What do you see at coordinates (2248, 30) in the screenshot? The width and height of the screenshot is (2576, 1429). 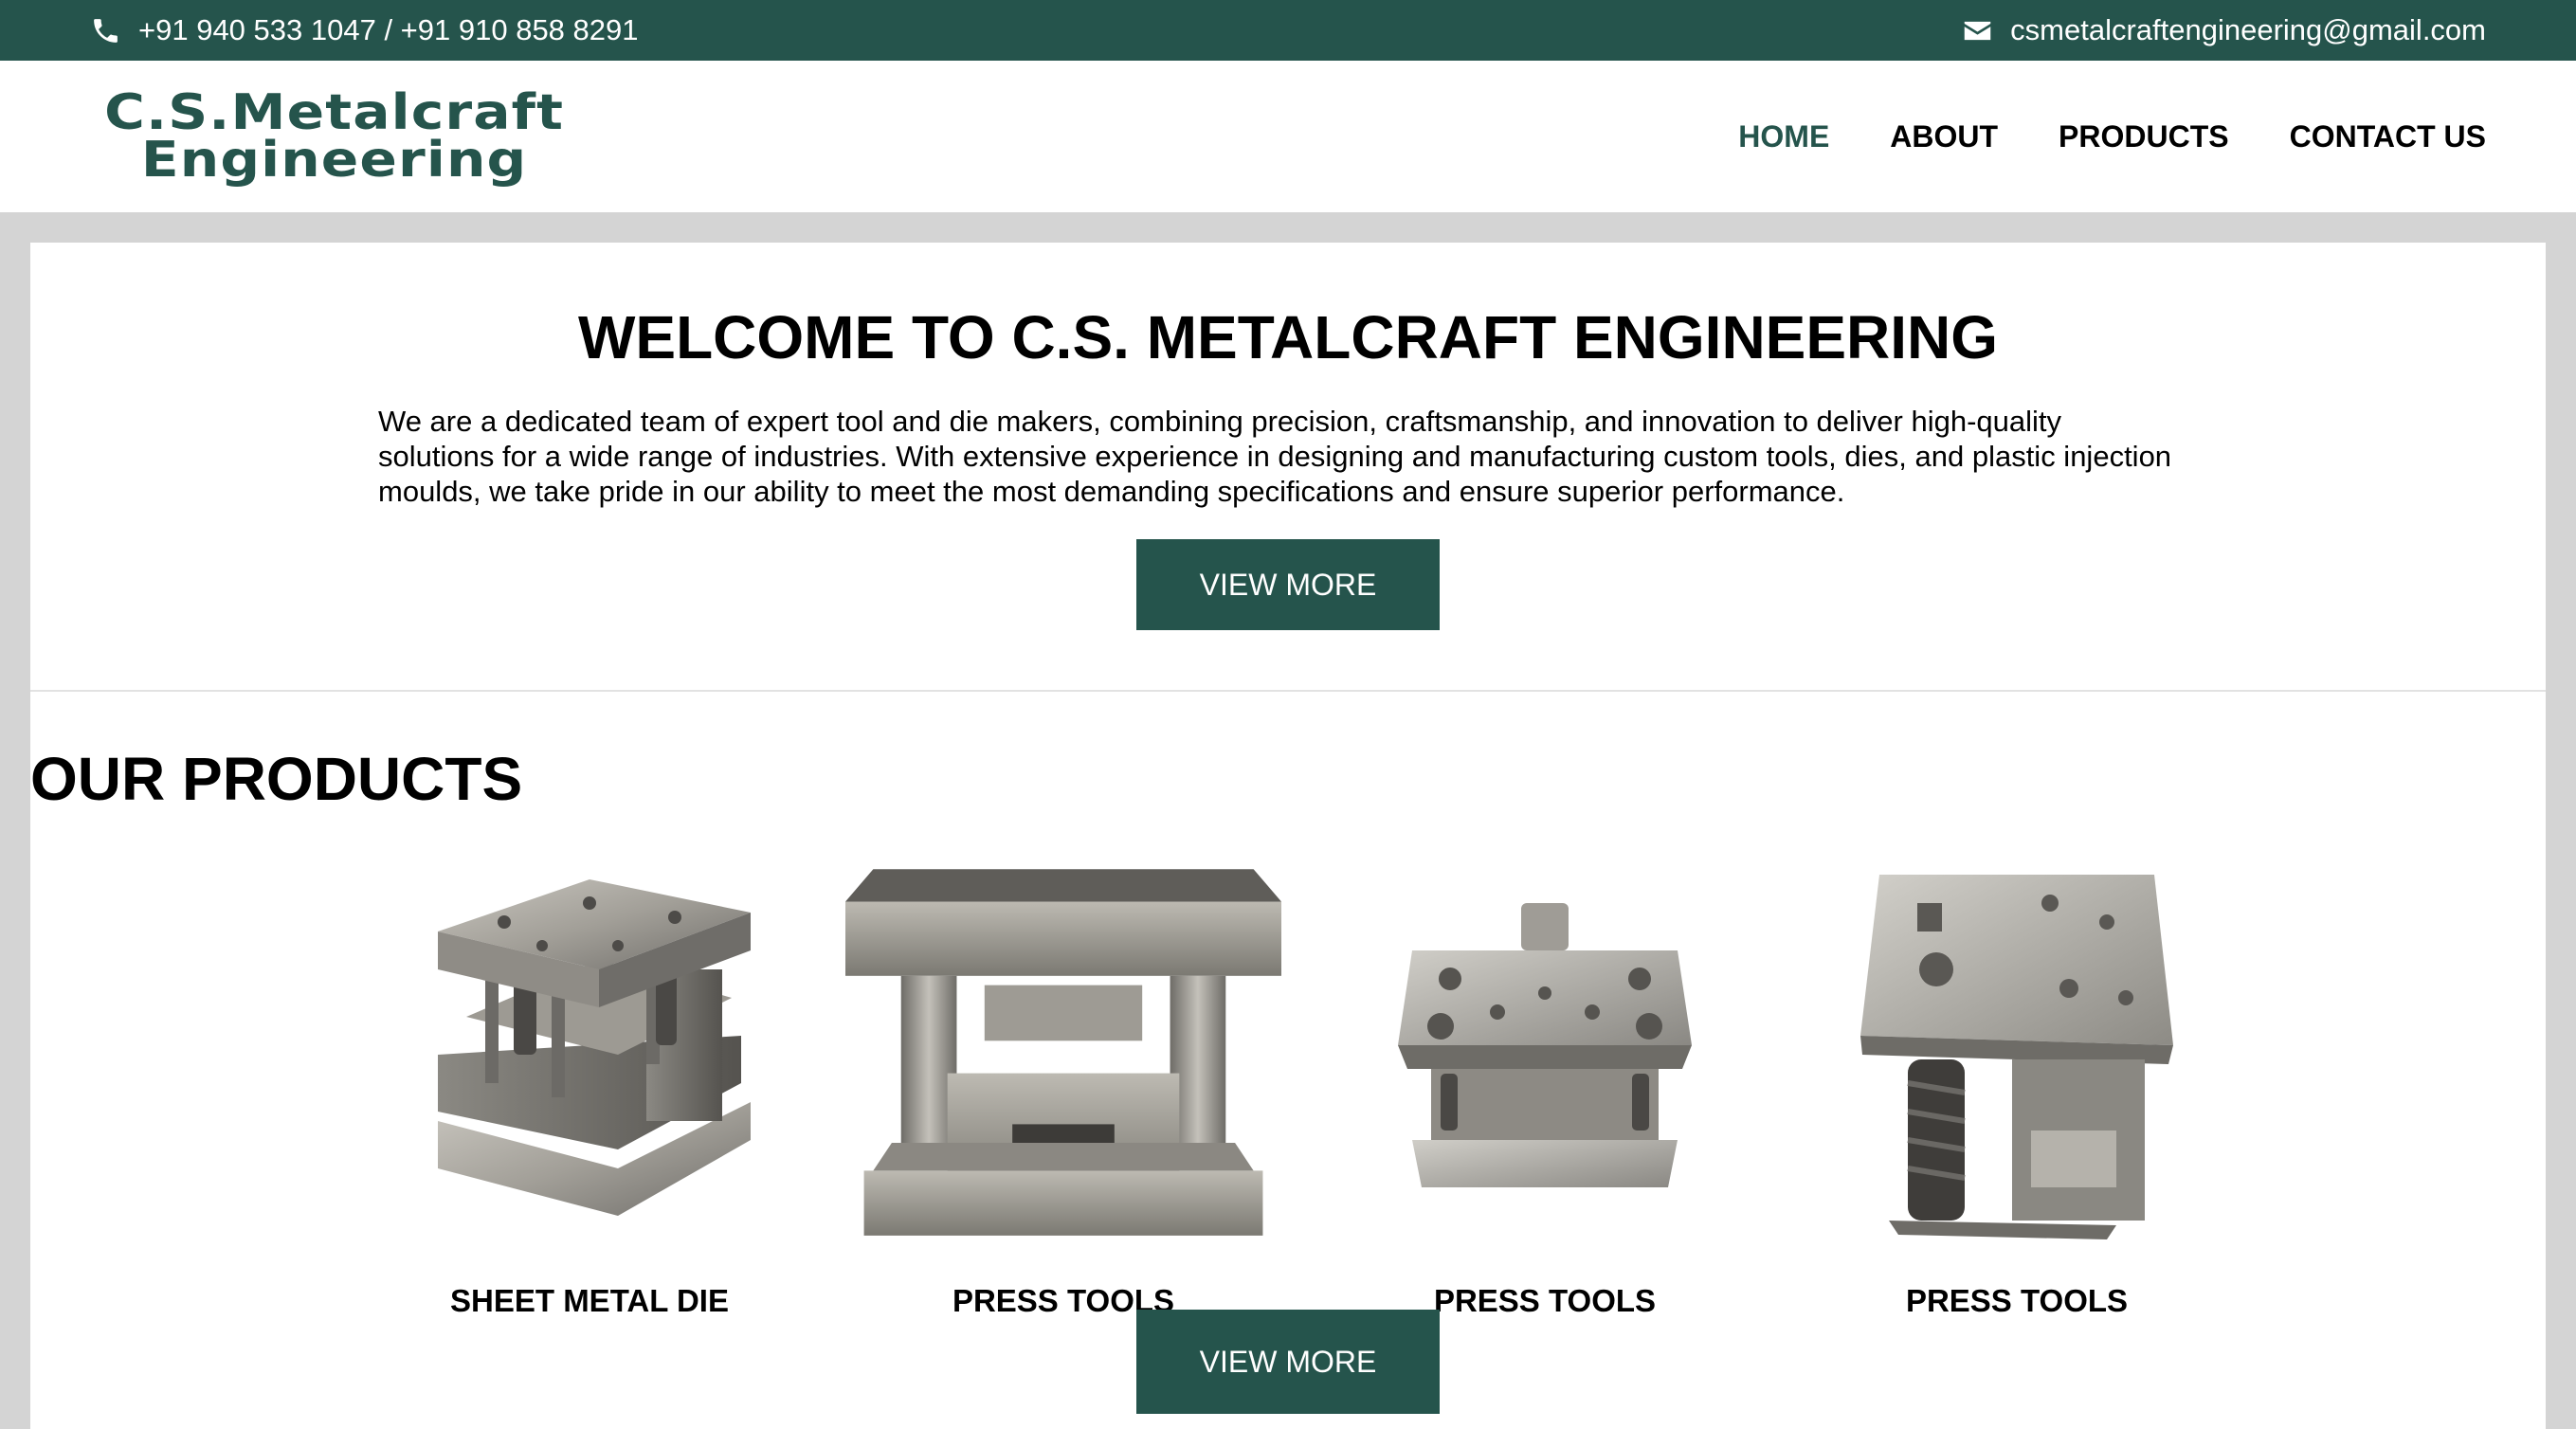 I see `email-address: csmetalcraftengineering@gmail.com` at bounding box center [2248, 30].